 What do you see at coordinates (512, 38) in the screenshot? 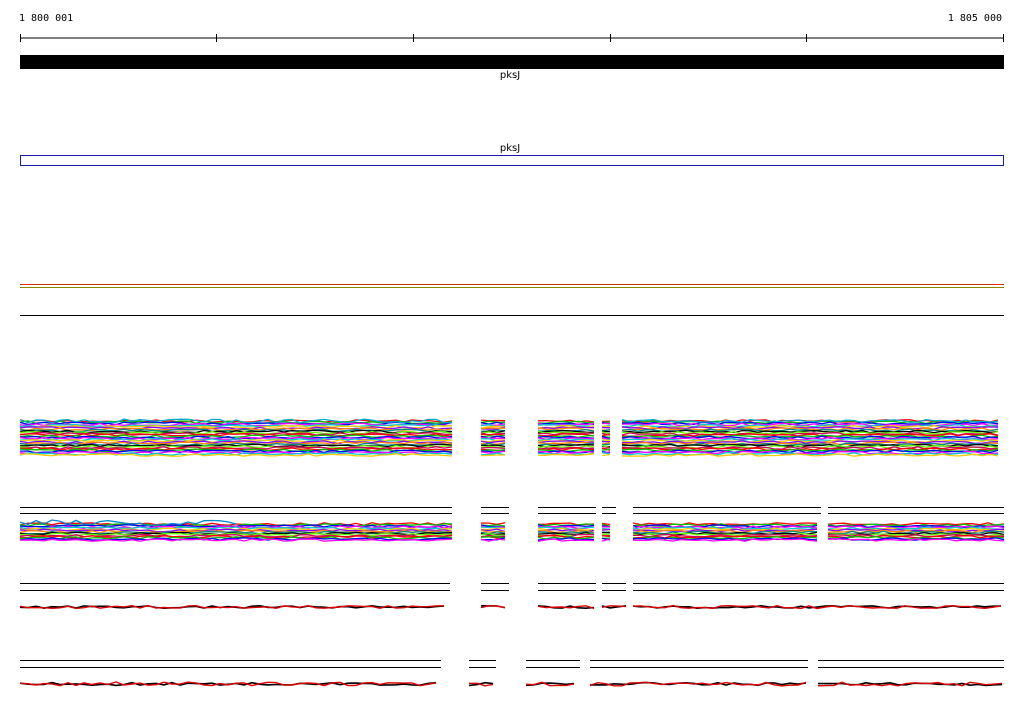
I see `coordinate-ruler` at bounding box center [512, 38].